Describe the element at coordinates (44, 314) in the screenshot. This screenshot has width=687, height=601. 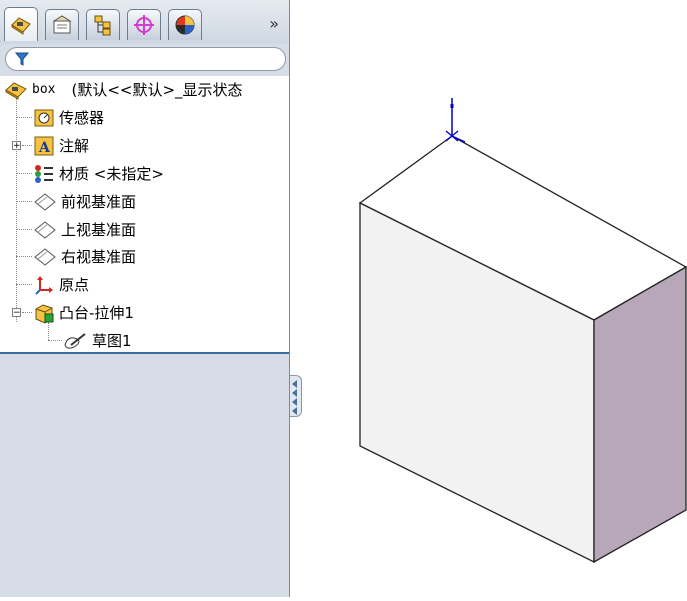
I see `extrude-icon` at that location.